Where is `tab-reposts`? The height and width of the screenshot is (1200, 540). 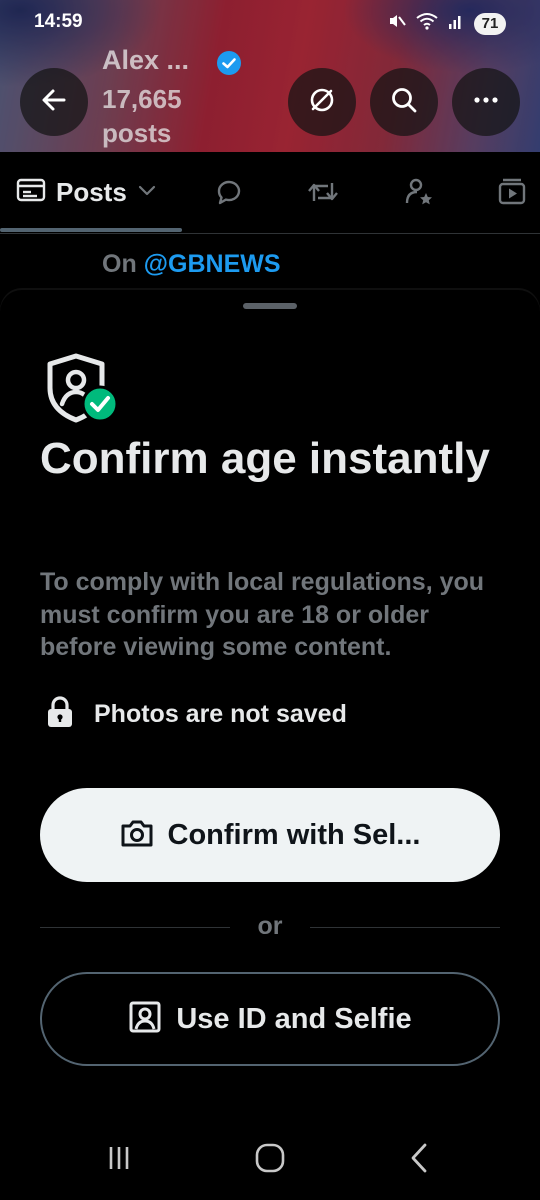 tab-reposts is located at coordinates (323, 194).